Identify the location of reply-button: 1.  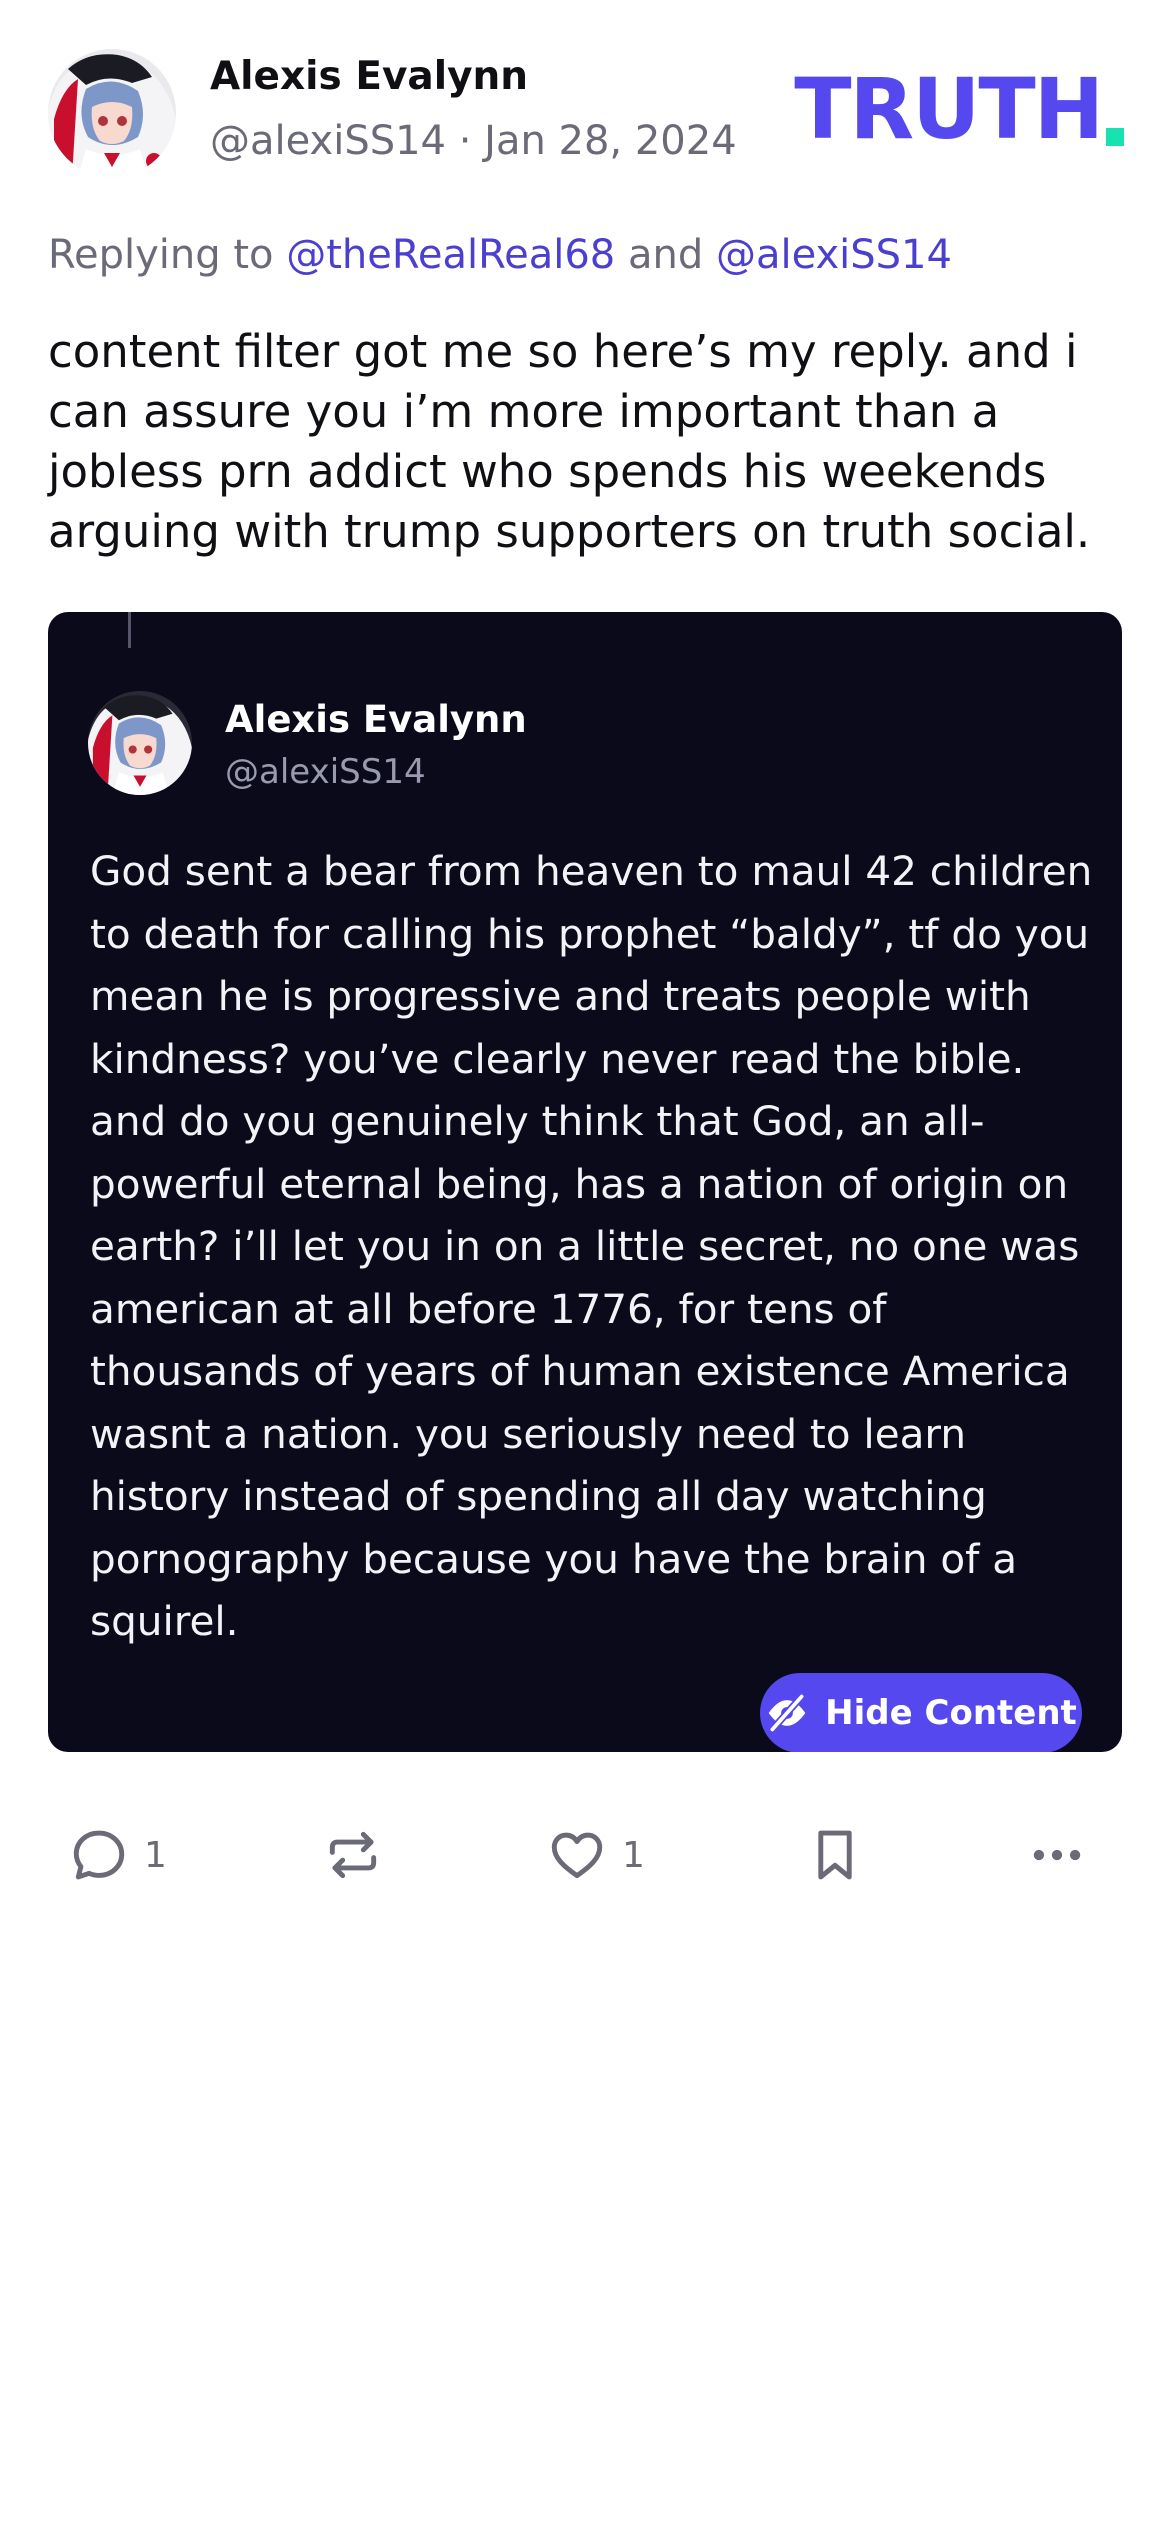
(117, 1855).